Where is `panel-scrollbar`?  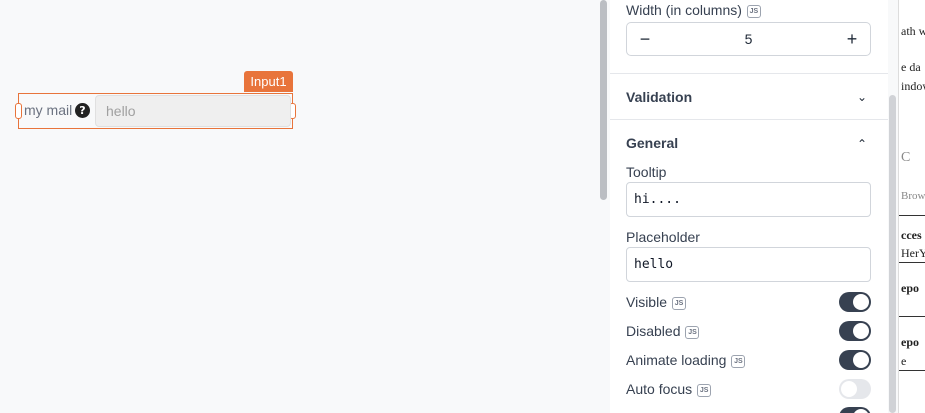
panel-scrollbar is located at coordinates (892, 254).